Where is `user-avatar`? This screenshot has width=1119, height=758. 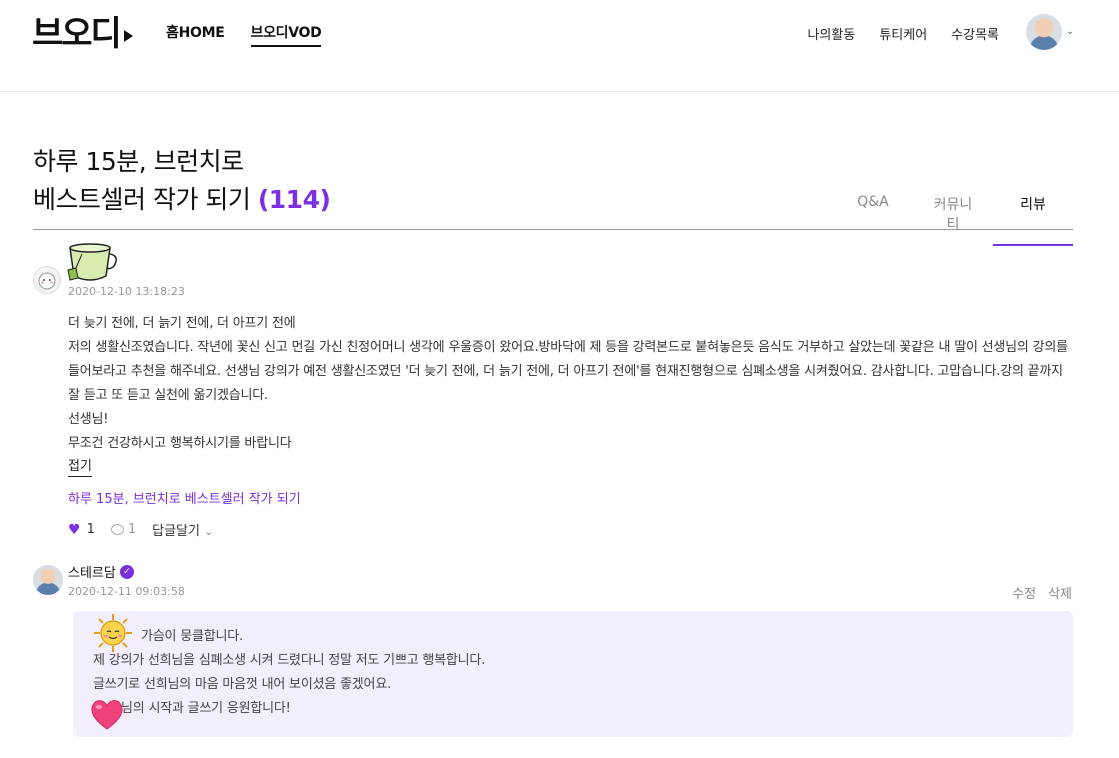 user-avatar is located at coordinates (1044, 32).